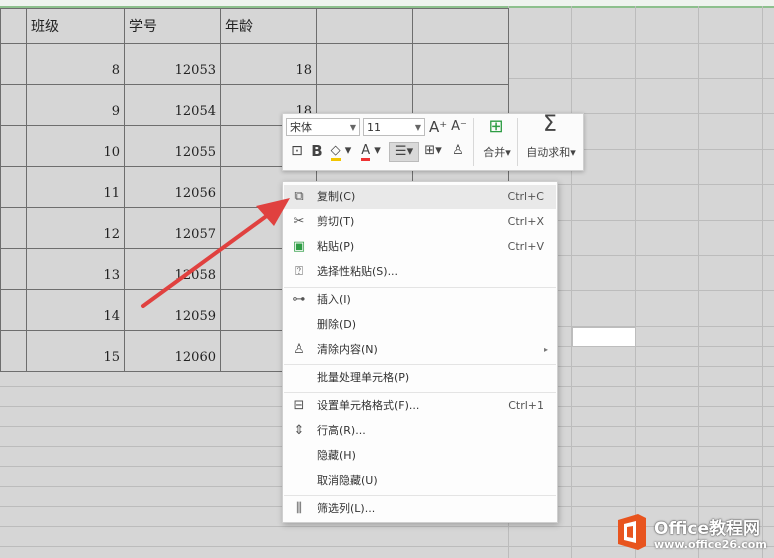 The height and width of the screenshot is (558, 774). What do you see at coordinates (707, 529) in the screenshot?
I see `watermark-title: Office教程网` at bounding box center [707, 529].